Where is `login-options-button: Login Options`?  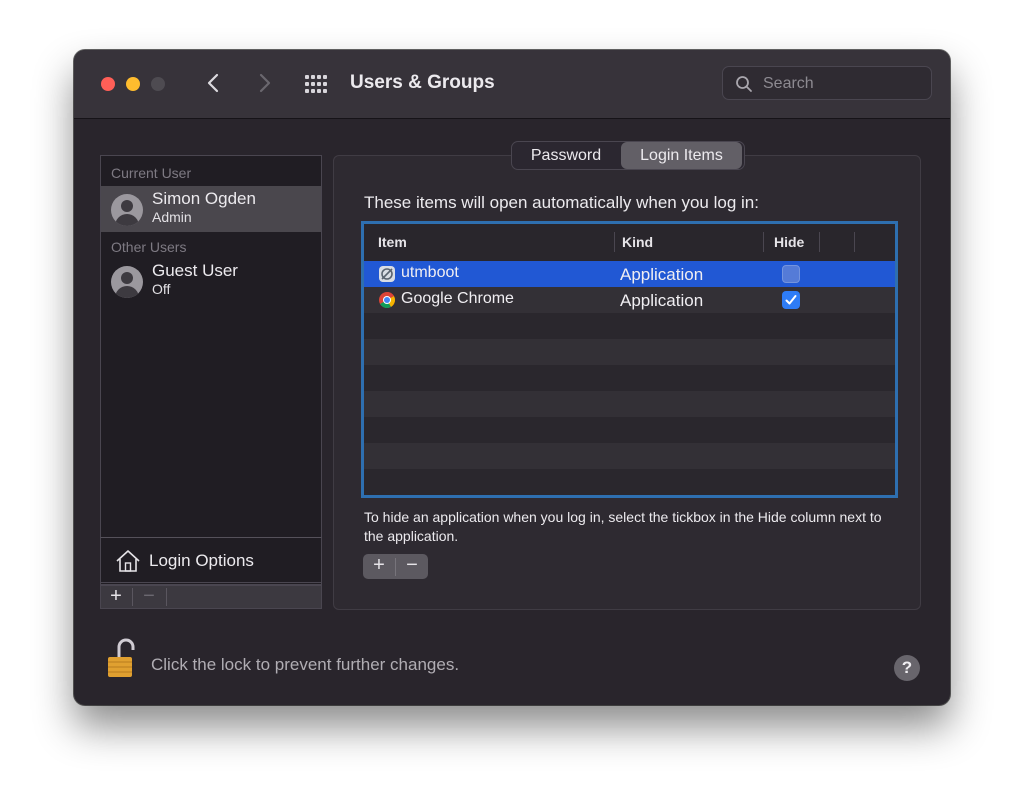 login-options-button: Login Options is located at coordinates (211, 560).